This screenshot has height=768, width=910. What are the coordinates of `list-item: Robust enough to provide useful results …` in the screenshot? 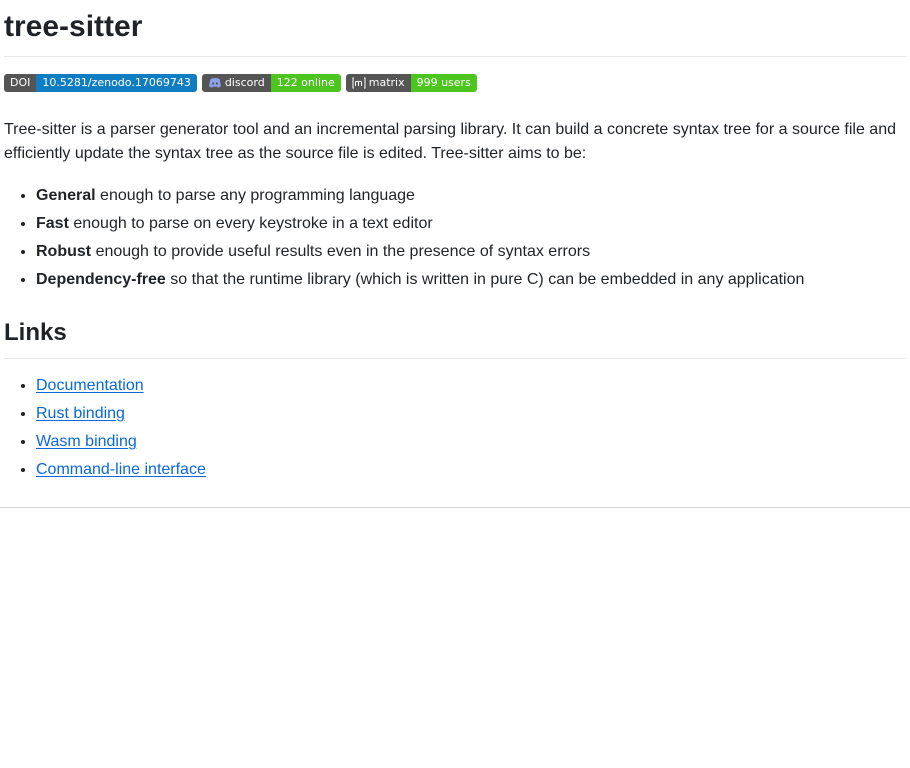 It's located at (471, 252).